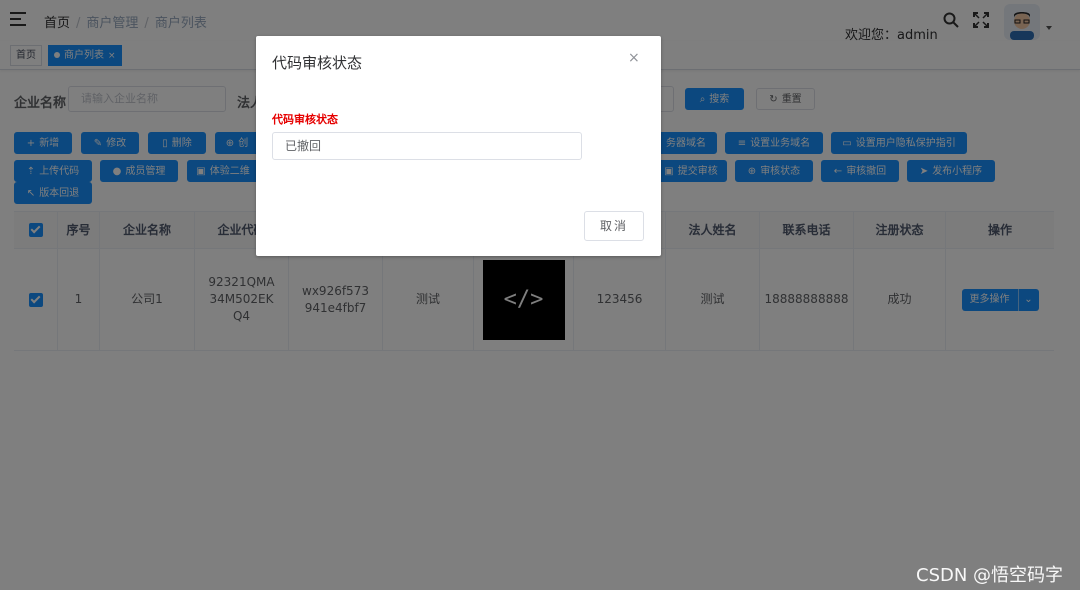  I want to click on cancel-button: 取消, so click(614, 226).